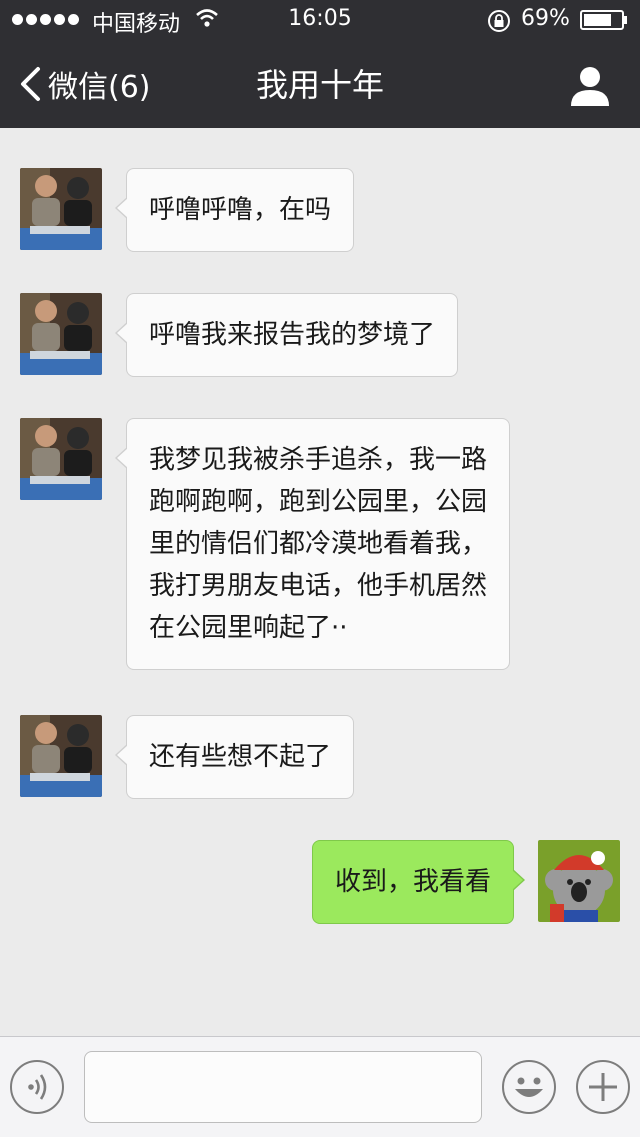 The height and width of the screenshot is (1137, 640). What do you see at coordinates (499, 21) in the screenshot?
I see `rotation-lock-icon` at bounding box center [499, 21].